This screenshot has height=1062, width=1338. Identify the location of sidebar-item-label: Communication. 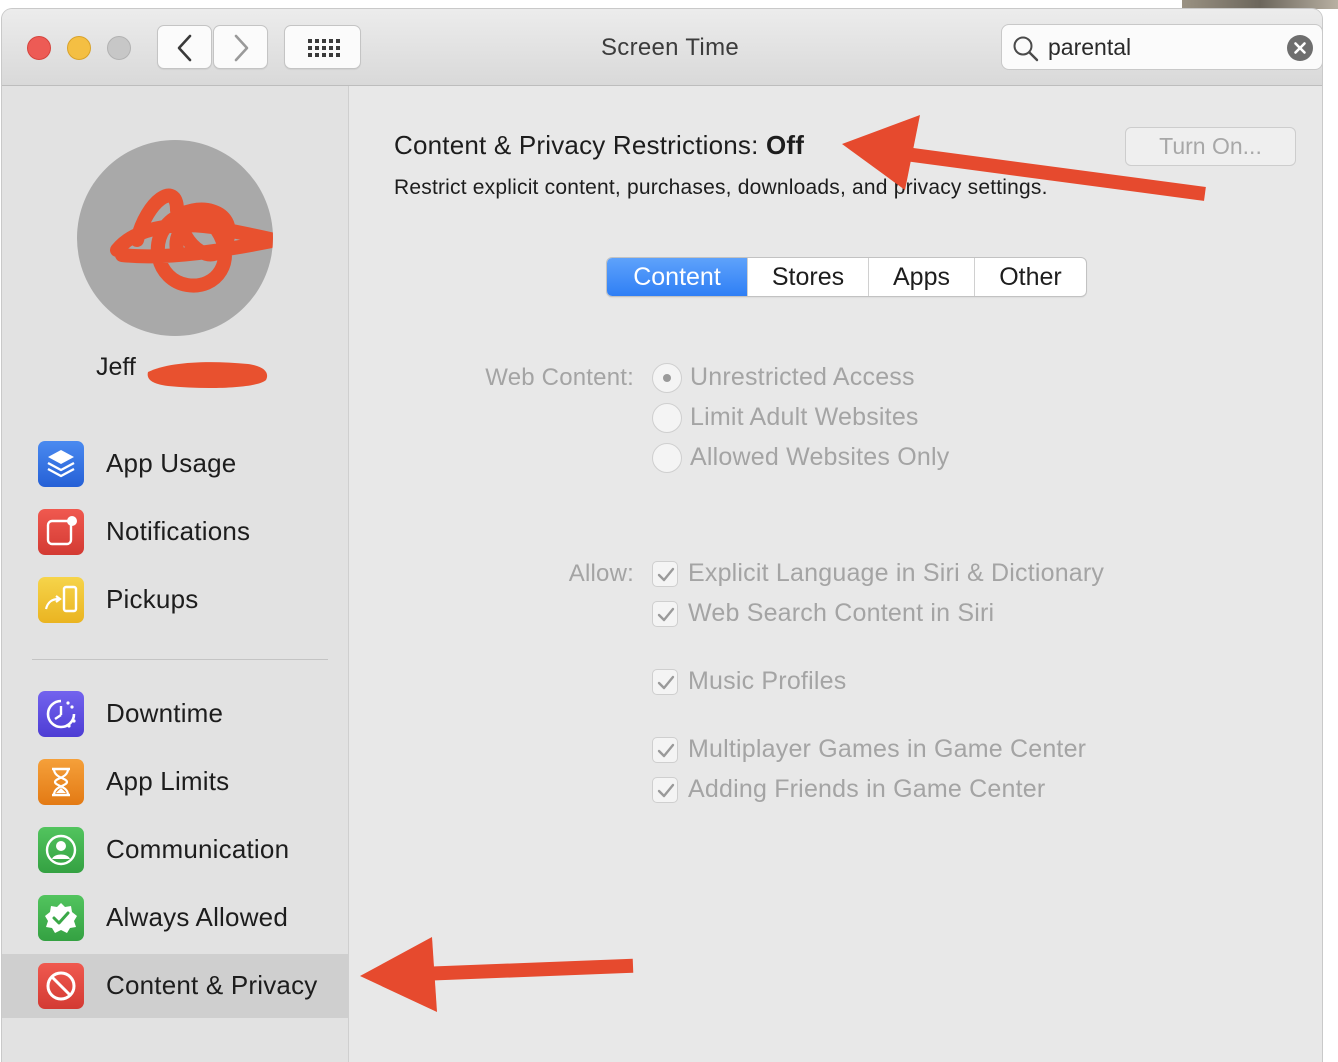
(198, 849).